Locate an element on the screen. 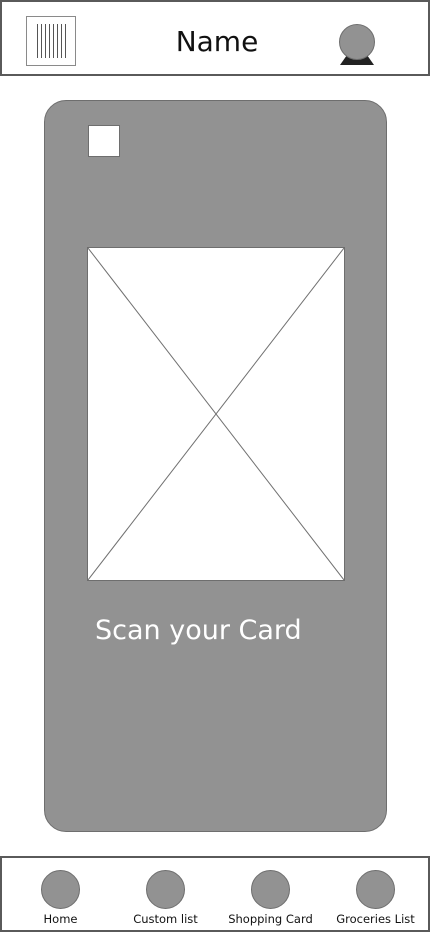 This screenshot has height=932, width=430. nav-label: Shopping Card is located at coordinates (270, 919).